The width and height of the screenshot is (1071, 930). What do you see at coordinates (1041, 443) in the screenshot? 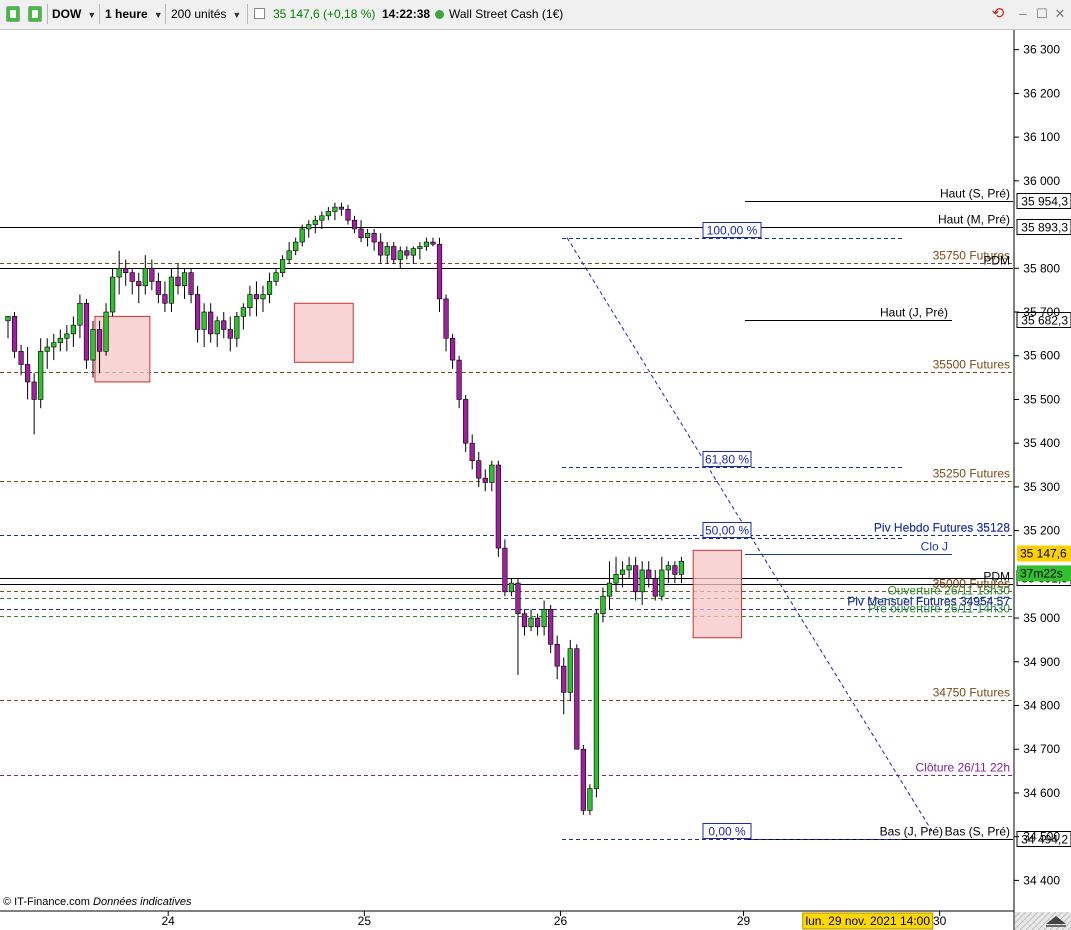
I see `y-tick-label: 35 400` at bounding box center [1041, 443].